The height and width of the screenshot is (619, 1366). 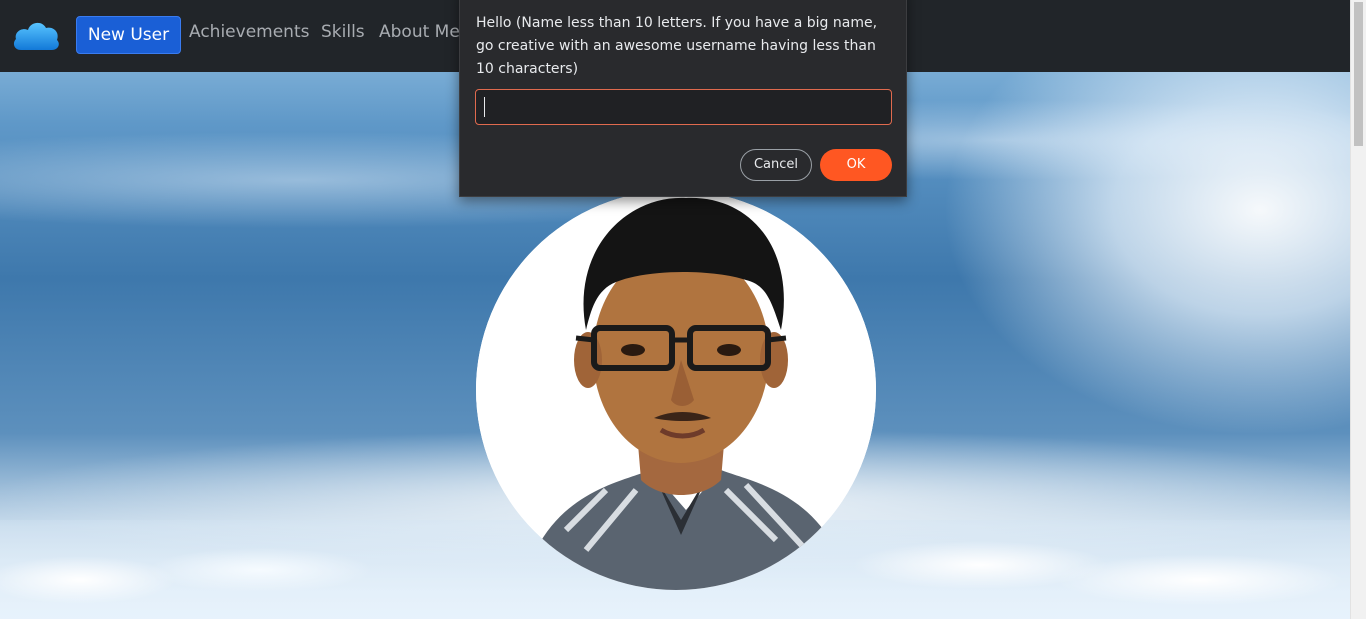 I want to click on scrollbar-thumb, so click(x=1358, y=74).